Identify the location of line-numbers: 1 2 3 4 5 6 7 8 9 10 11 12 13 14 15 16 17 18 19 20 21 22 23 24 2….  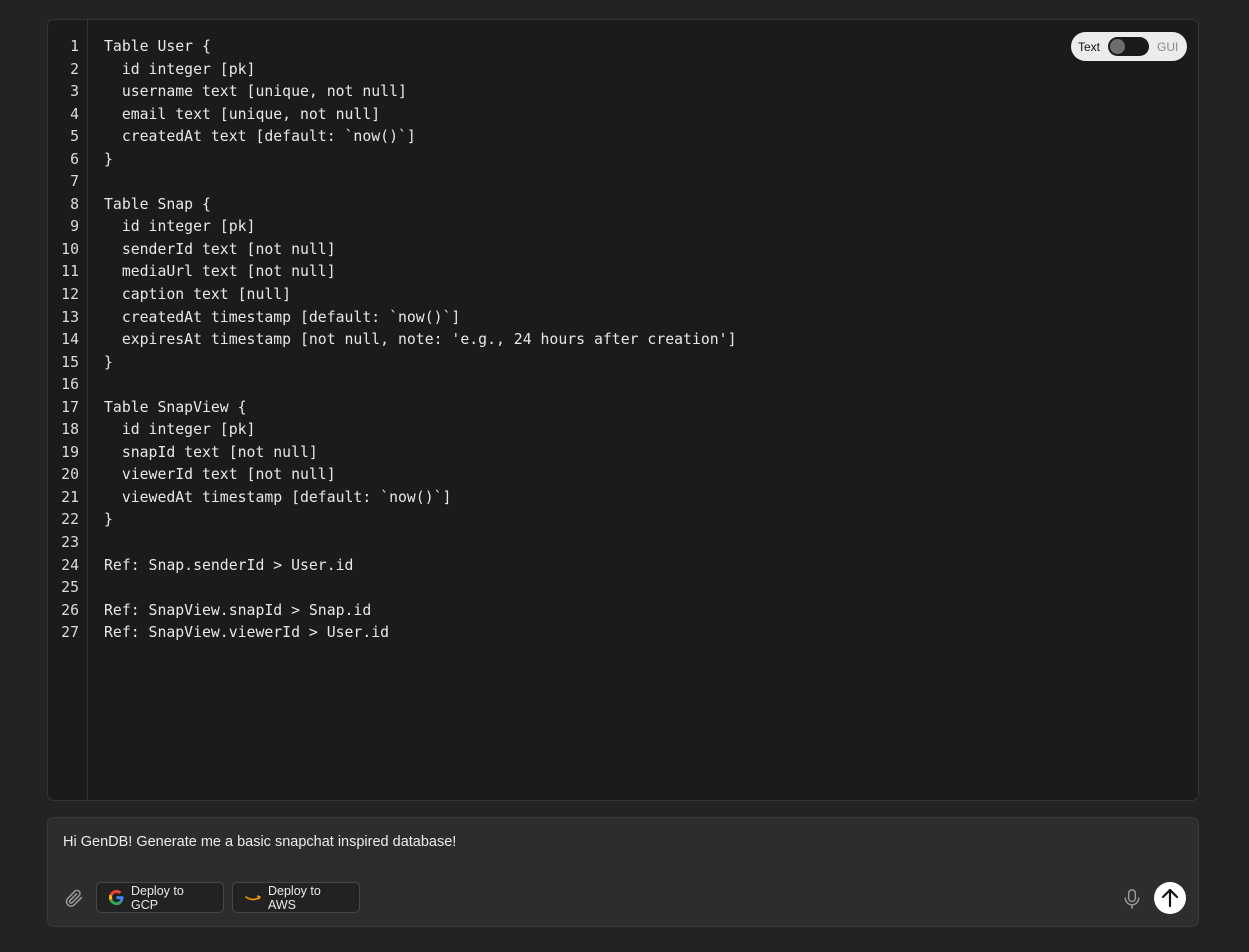
(63, 340).